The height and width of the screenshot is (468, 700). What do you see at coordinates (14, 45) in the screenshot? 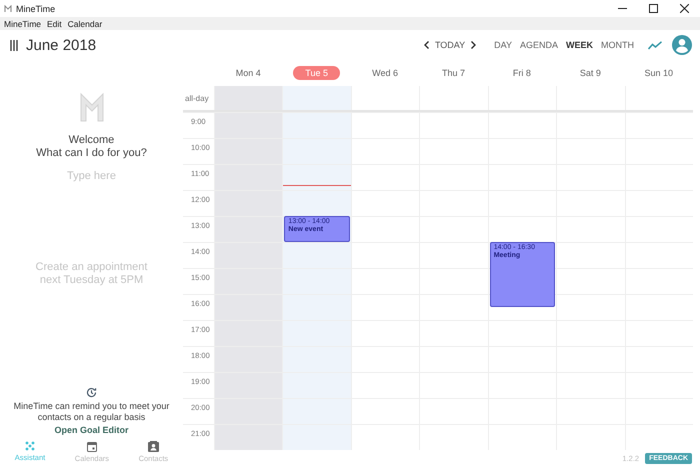
I see `menu-icon` at bounding box center [14, 45].